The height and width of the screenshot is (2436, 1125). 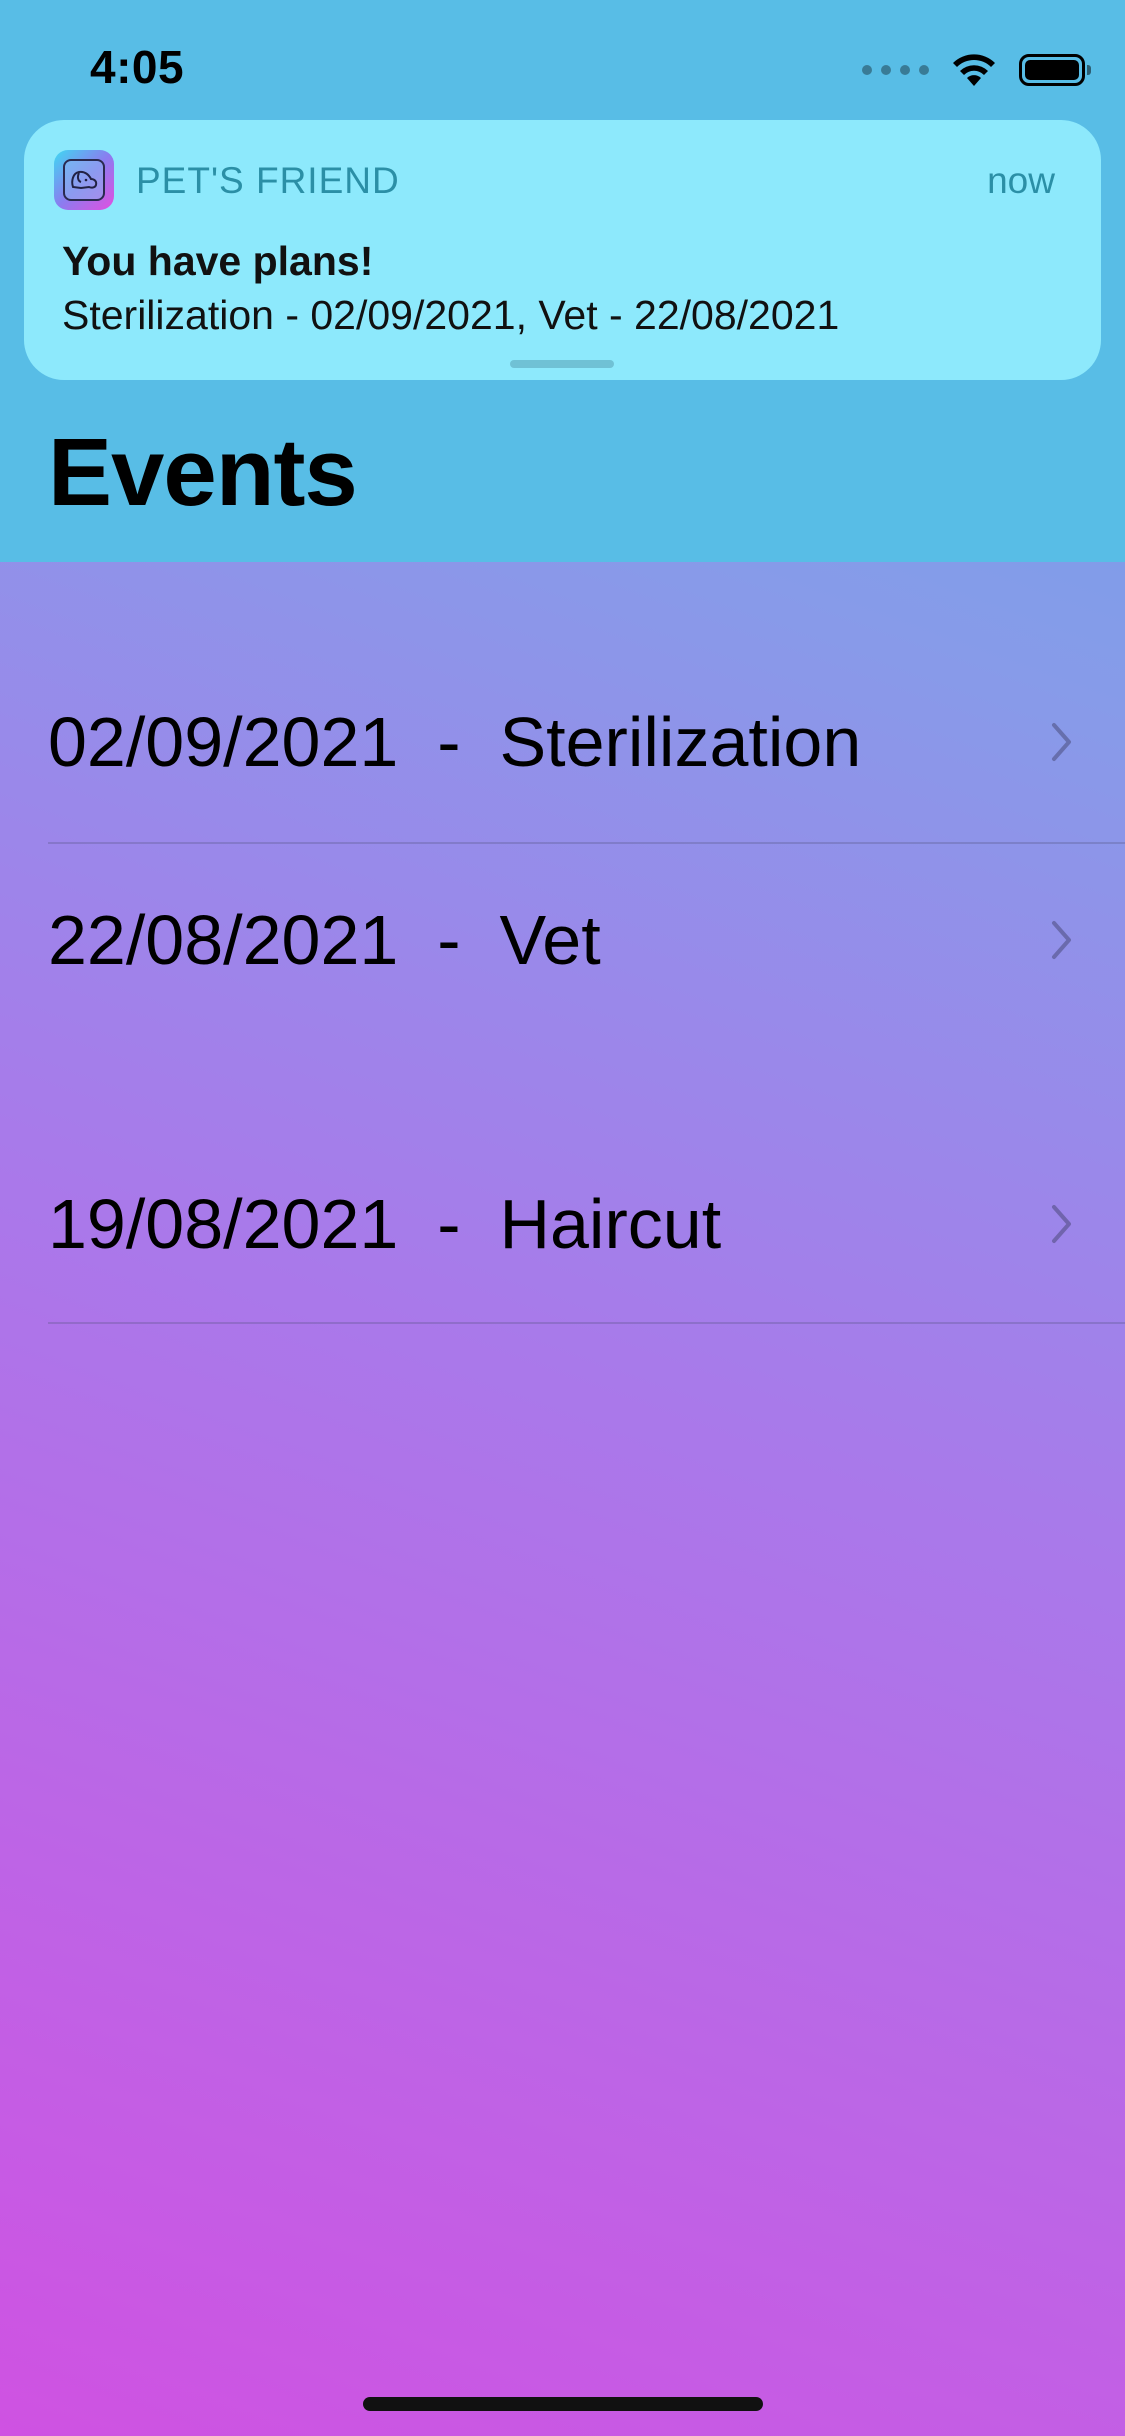 What do you see at coordinates (895, 70) in the screenshot?
I see `cellular-signal-icon` at bounding box center [895, 70].